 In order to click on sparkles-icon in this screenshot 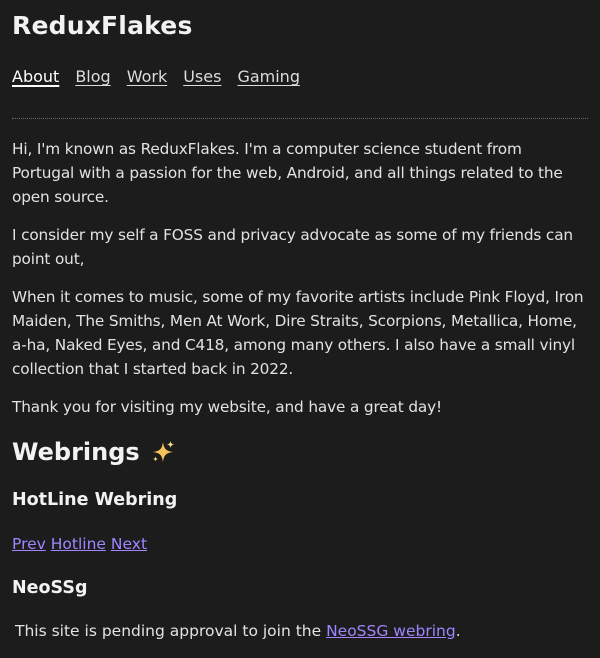, I will do `click(163, 451)`.